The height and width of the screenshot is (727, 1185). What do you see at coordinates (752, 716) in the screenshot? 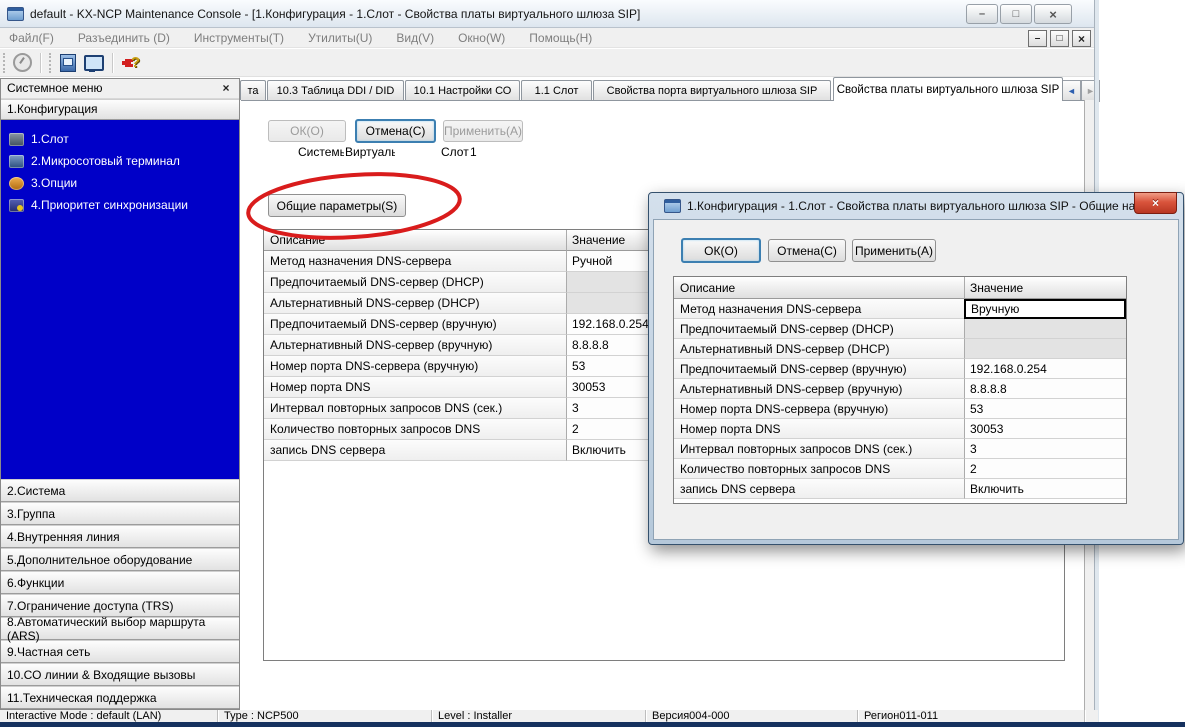
I see `status-pane-3: Версия004-000` at bounding box center [752, 716].